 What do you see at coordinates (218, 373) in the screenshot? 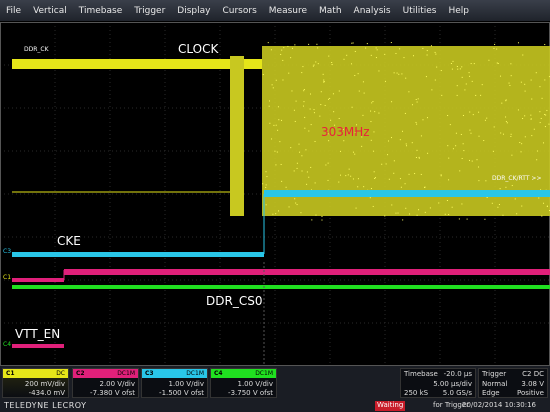
I see `channel-tag: C4` at bounding box center [218, 373].